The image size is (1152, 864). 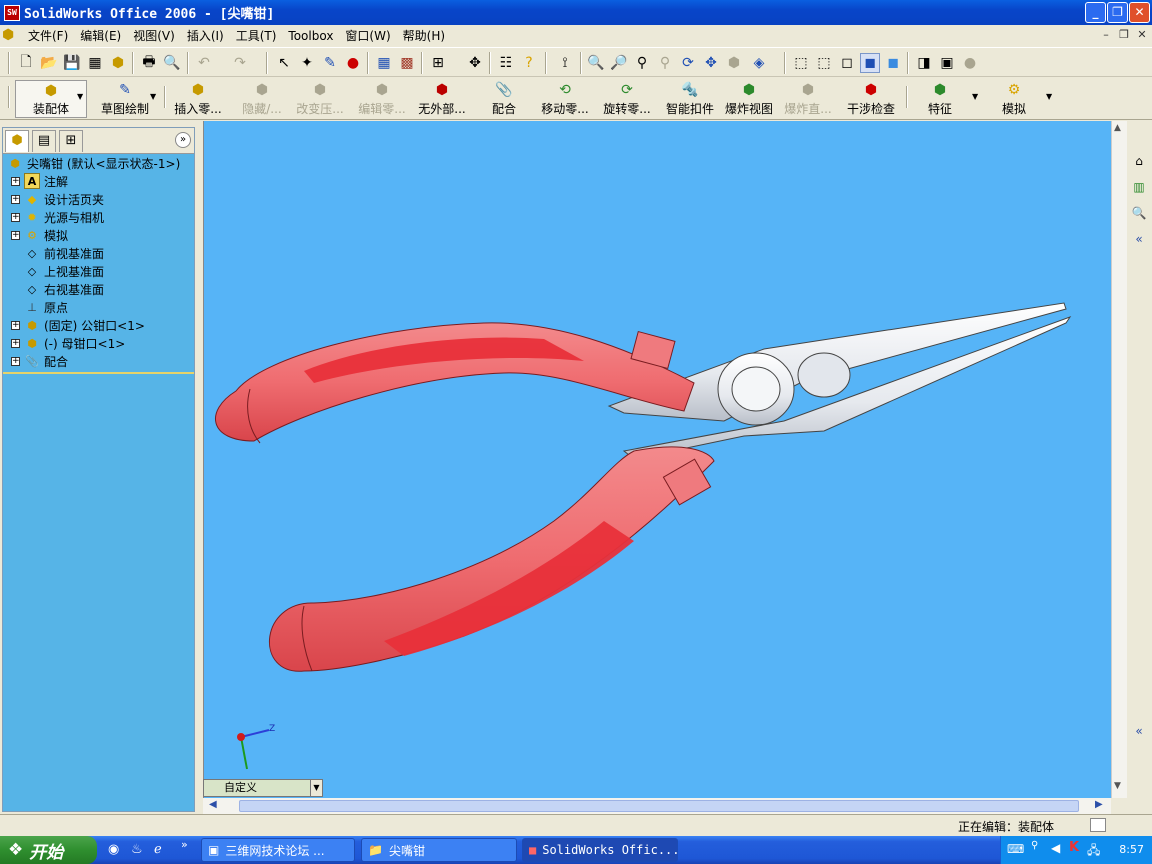 I want to click on properties-icon: ☷, so click(x=506, y=63).